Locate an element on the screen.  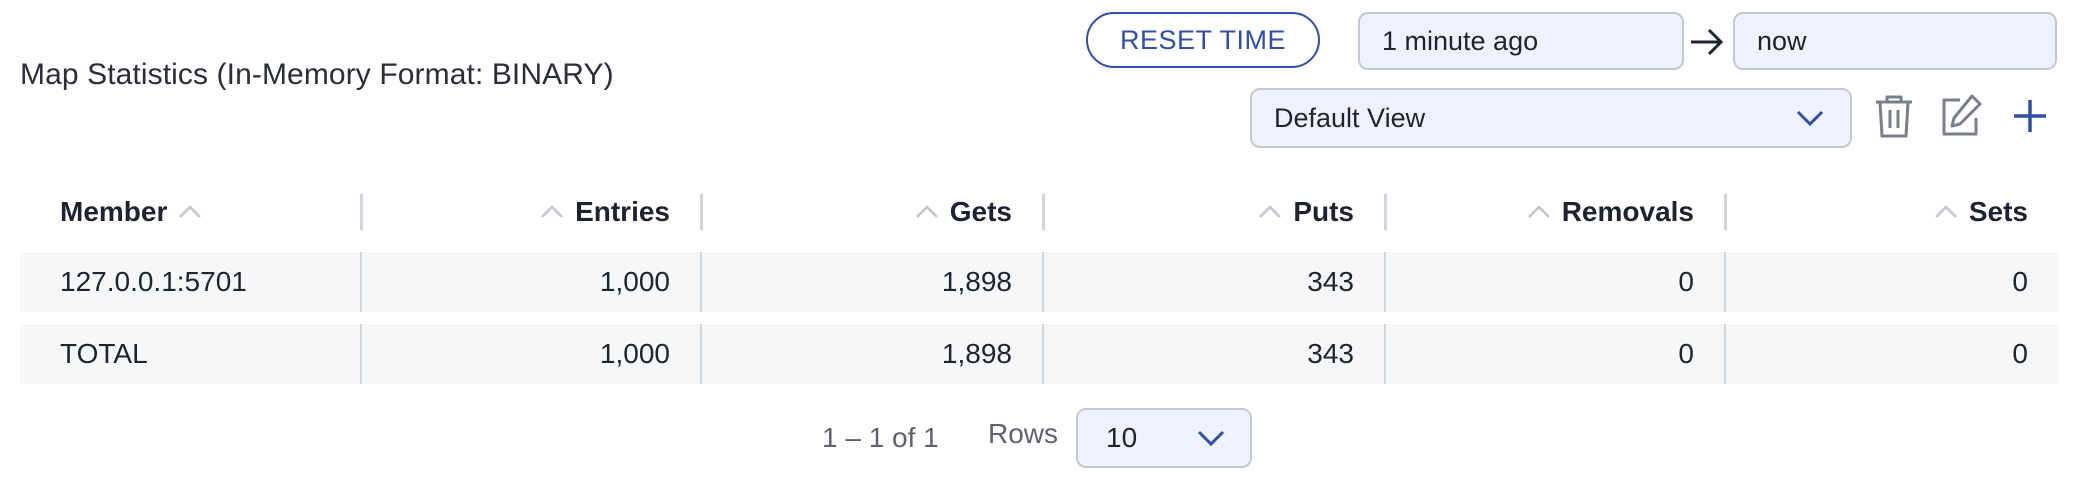
pagination: 1 – 1 of 1 Rows 10 is located at coordinates (1038, 438).